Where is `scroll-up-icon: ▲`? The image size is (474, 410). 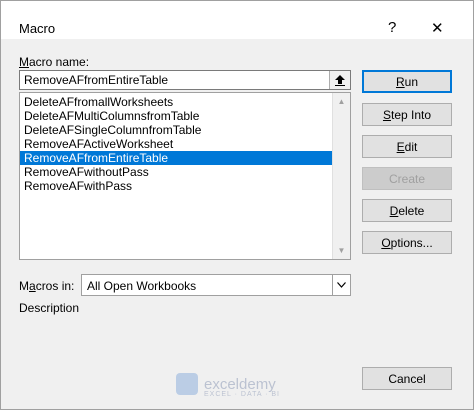
scroll-up-icon: ▲ is located at coordinates (341, 101).